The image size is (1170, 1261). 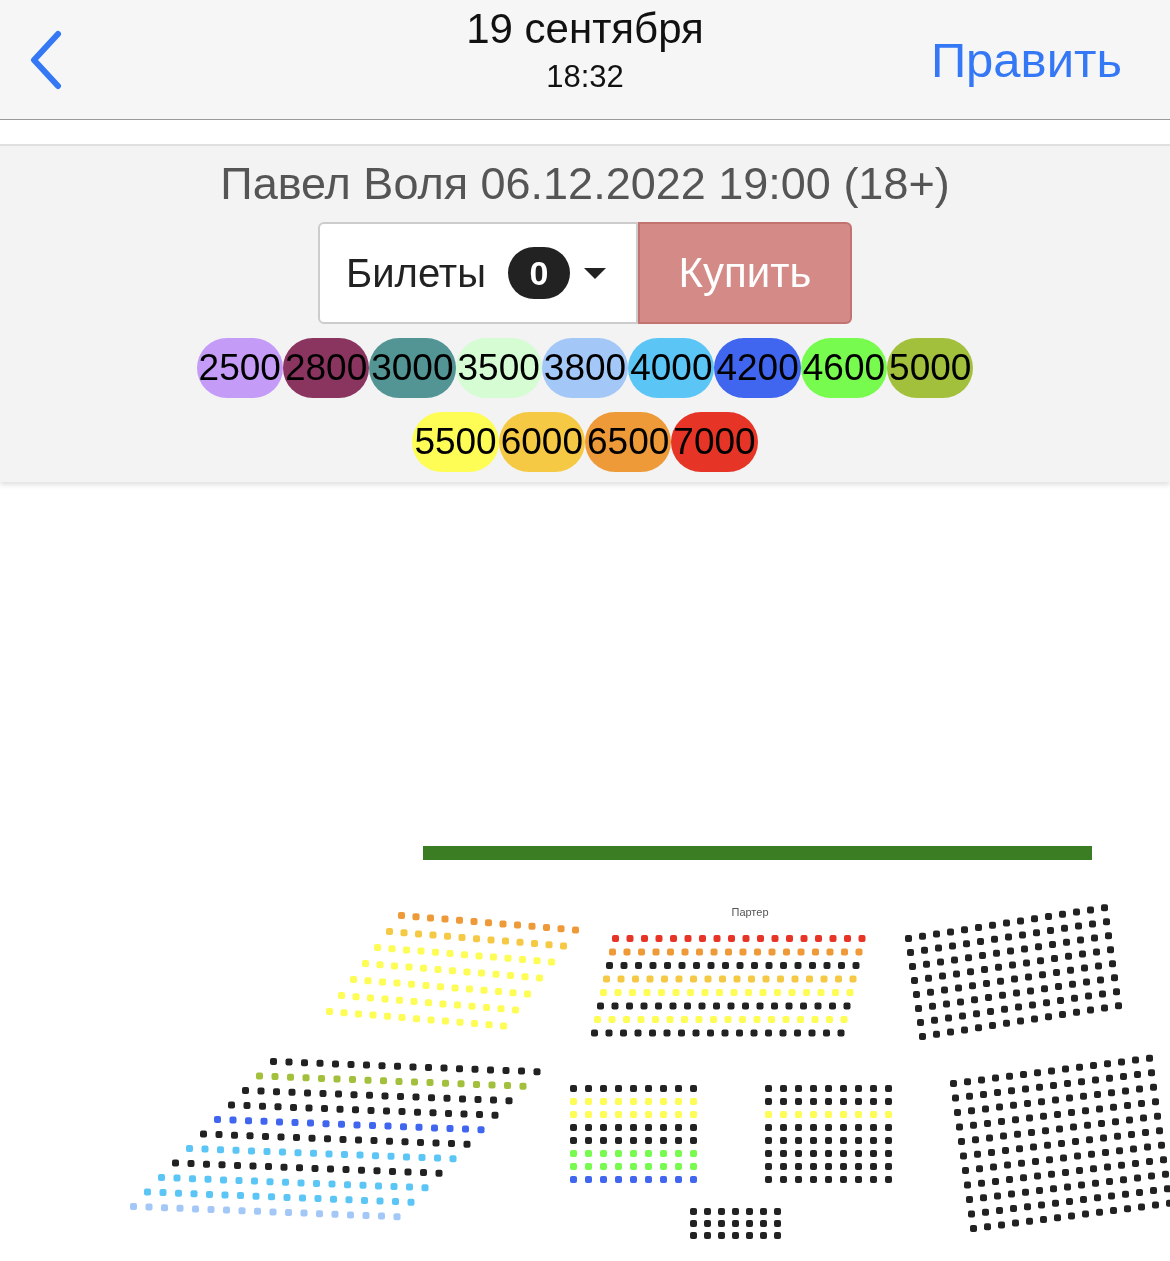 What do you see at coordinates (498, 368) in the screenshot?
I see `price-tag: 3500` at bounding box center [498, 368].